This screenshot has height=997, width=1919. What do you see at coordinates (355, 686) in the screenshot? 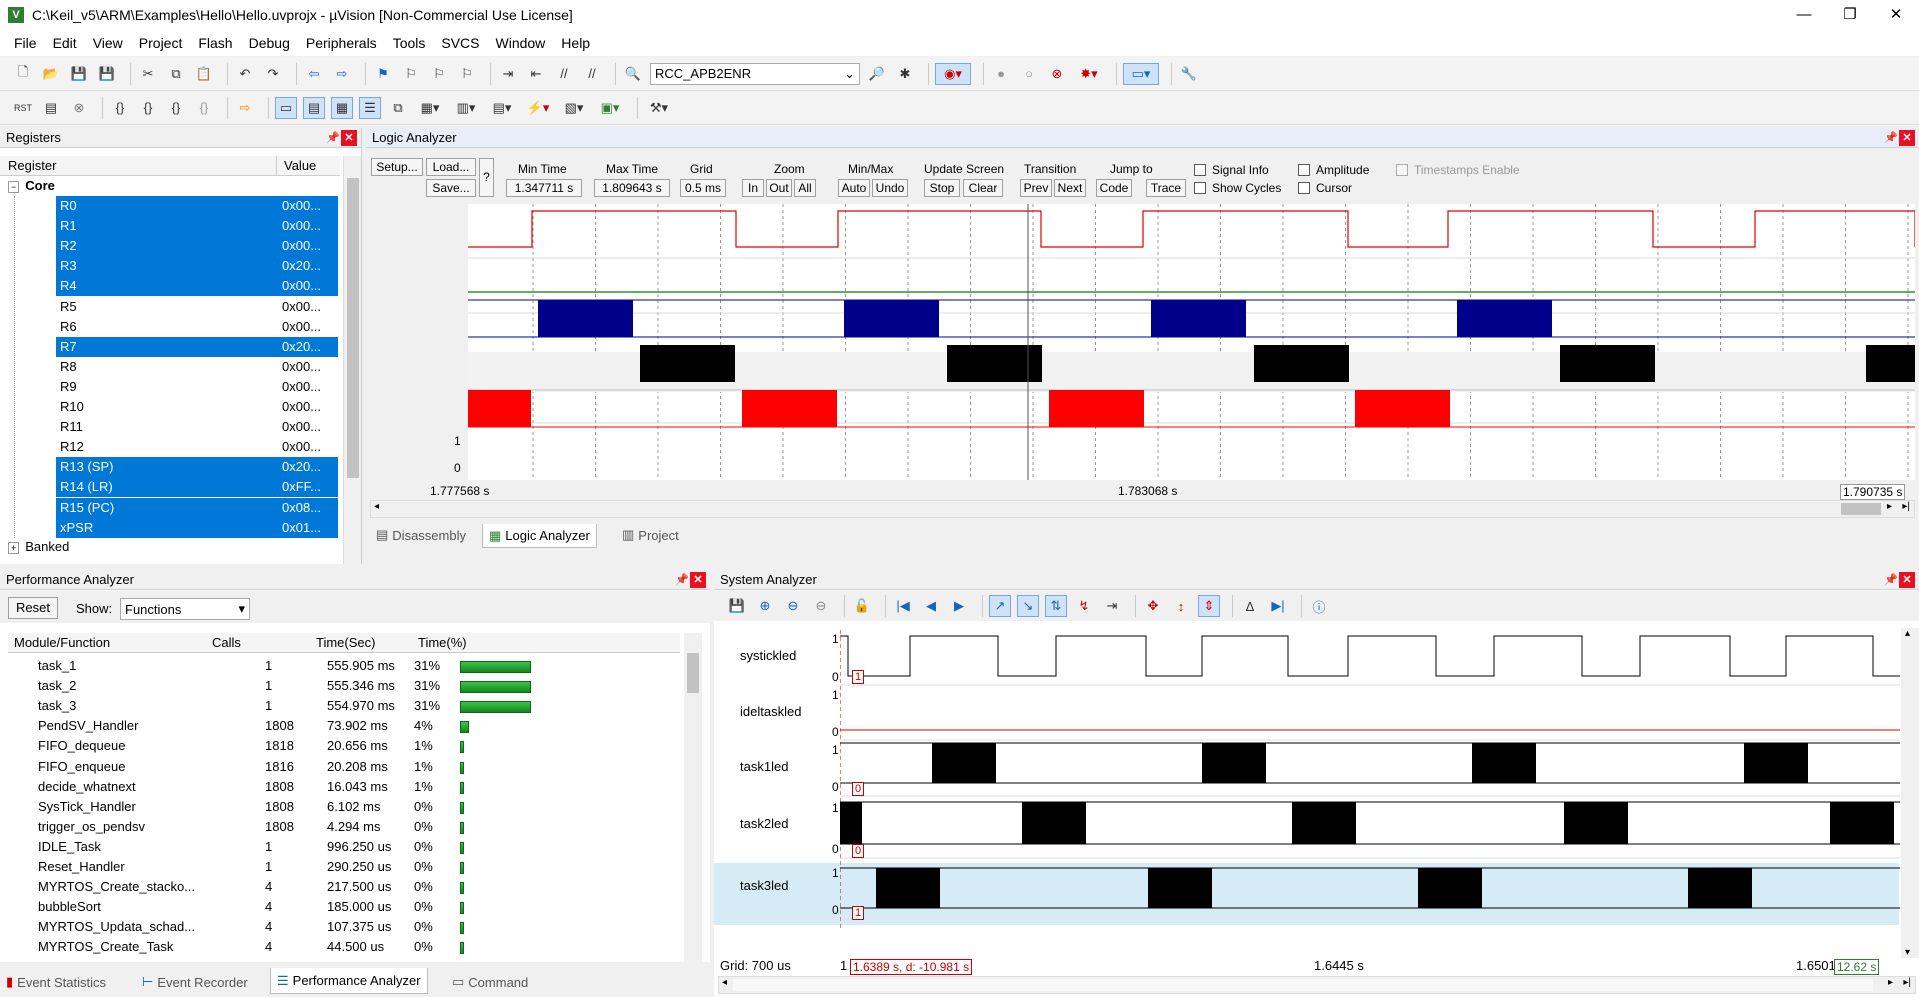
I see `perf-row: task_2 1 555.346 ms 31%` at bounding box center [355, 686].